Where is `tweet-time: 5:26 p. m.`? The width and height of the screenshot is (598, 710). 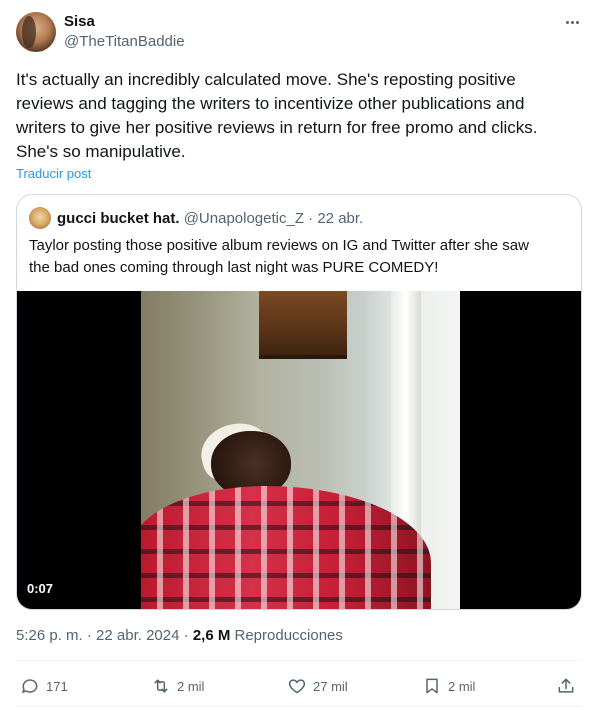 tweet-time: 5:26 p. m. is located at coordinates (49, 635).